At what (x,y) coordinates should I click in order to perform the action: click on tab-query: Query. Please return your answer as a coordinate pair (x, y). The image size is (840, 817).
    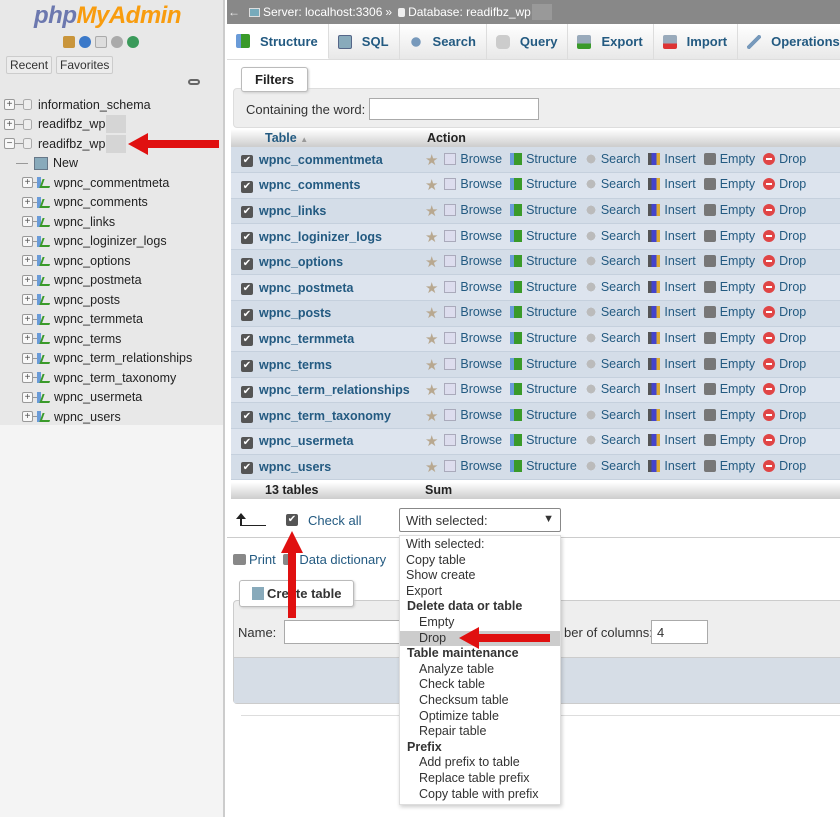
    Looking at the image, I should click on (527, 41).